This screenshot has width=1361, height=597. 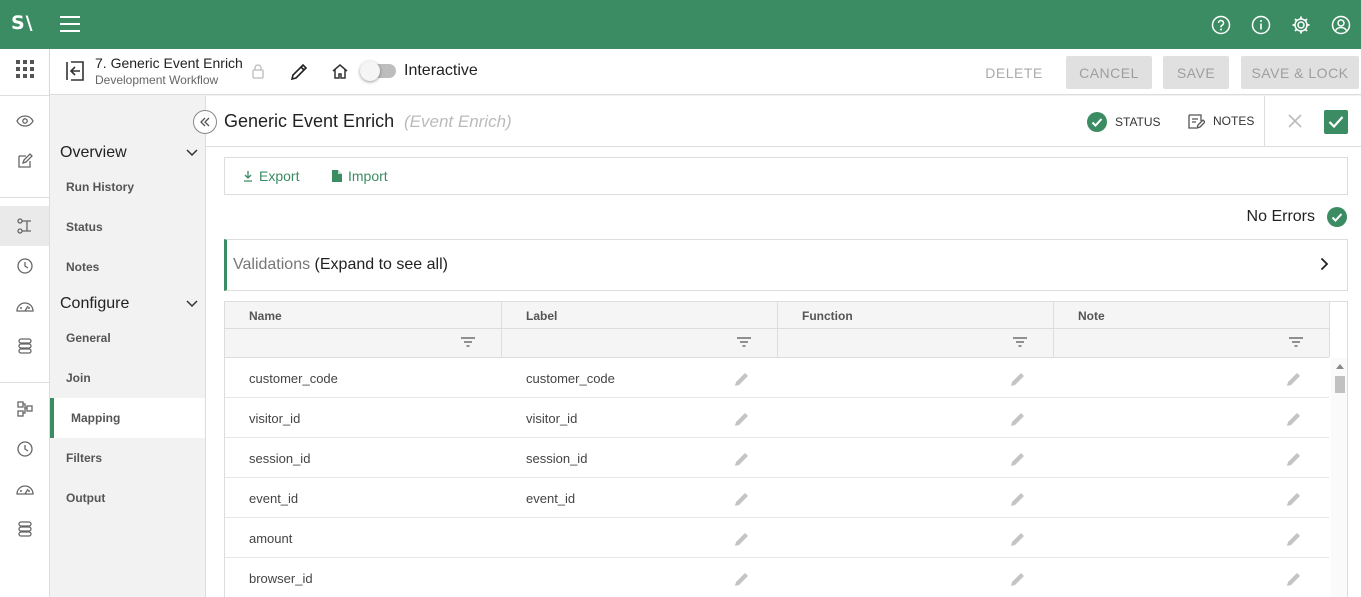 What do you see at coordinates (1192, 315) in the screenshot?
I see `column-header-note: Note` at bounding box center [1192, 315].